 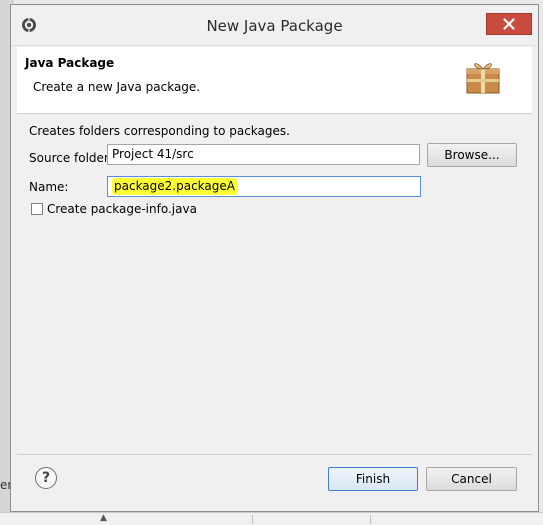 I want to click on source-folder-input: Project 41/src, so click(x=263, y=154).